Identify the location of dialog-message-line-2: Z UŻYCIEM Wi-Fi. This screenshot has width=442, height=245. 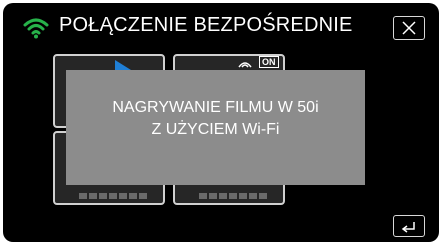
(215, 129).